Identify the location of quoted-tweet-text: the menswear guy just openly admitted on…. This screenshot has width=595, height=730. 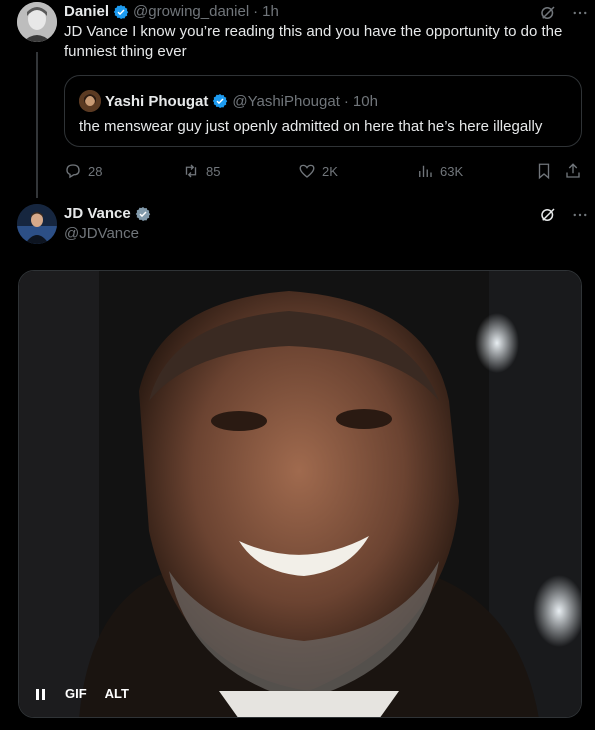
(311, 126).